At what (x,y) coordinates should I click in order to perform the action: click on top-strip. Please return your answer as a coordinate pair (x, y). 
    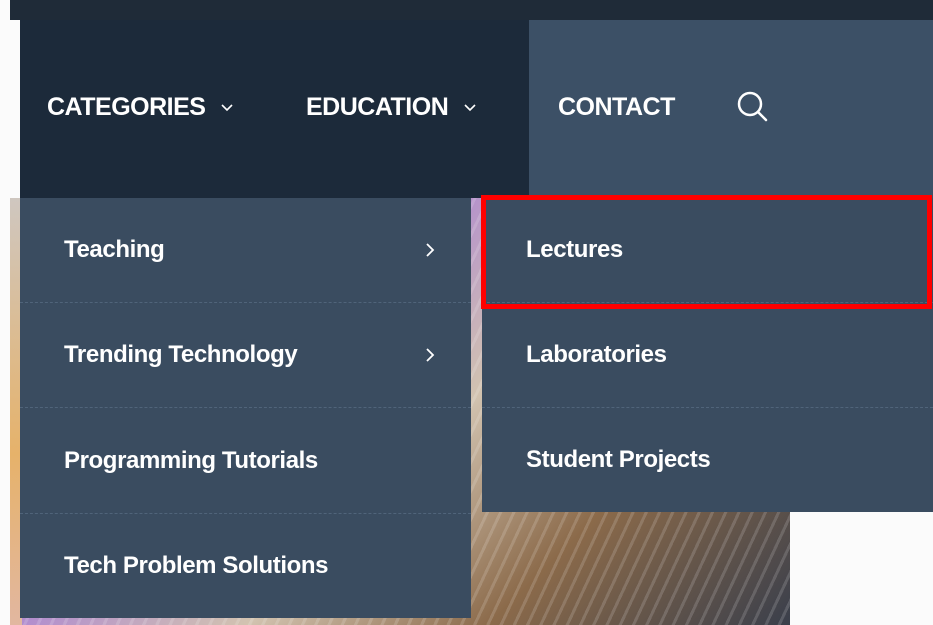
    Looking at the image, I should click on (471, 10).